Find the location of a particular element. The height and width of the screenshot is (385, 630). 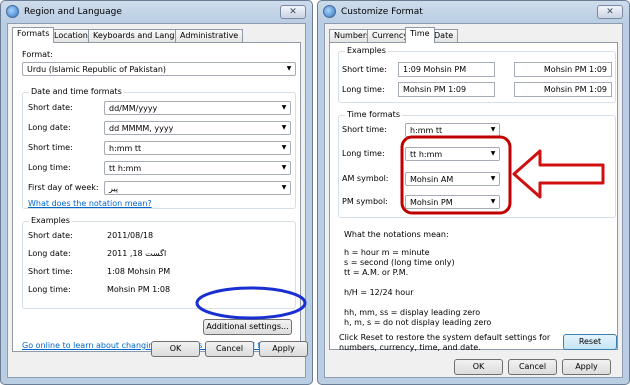

title-bar: Region and Language ✕ is located at coordinates (156, 12).